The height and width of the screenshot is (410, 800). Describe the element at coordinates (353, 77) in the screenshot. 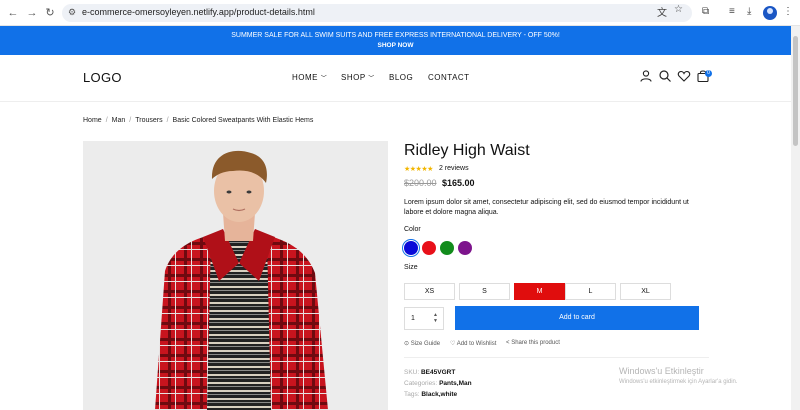

I see `nav-shop-label: SHOP` at that location.